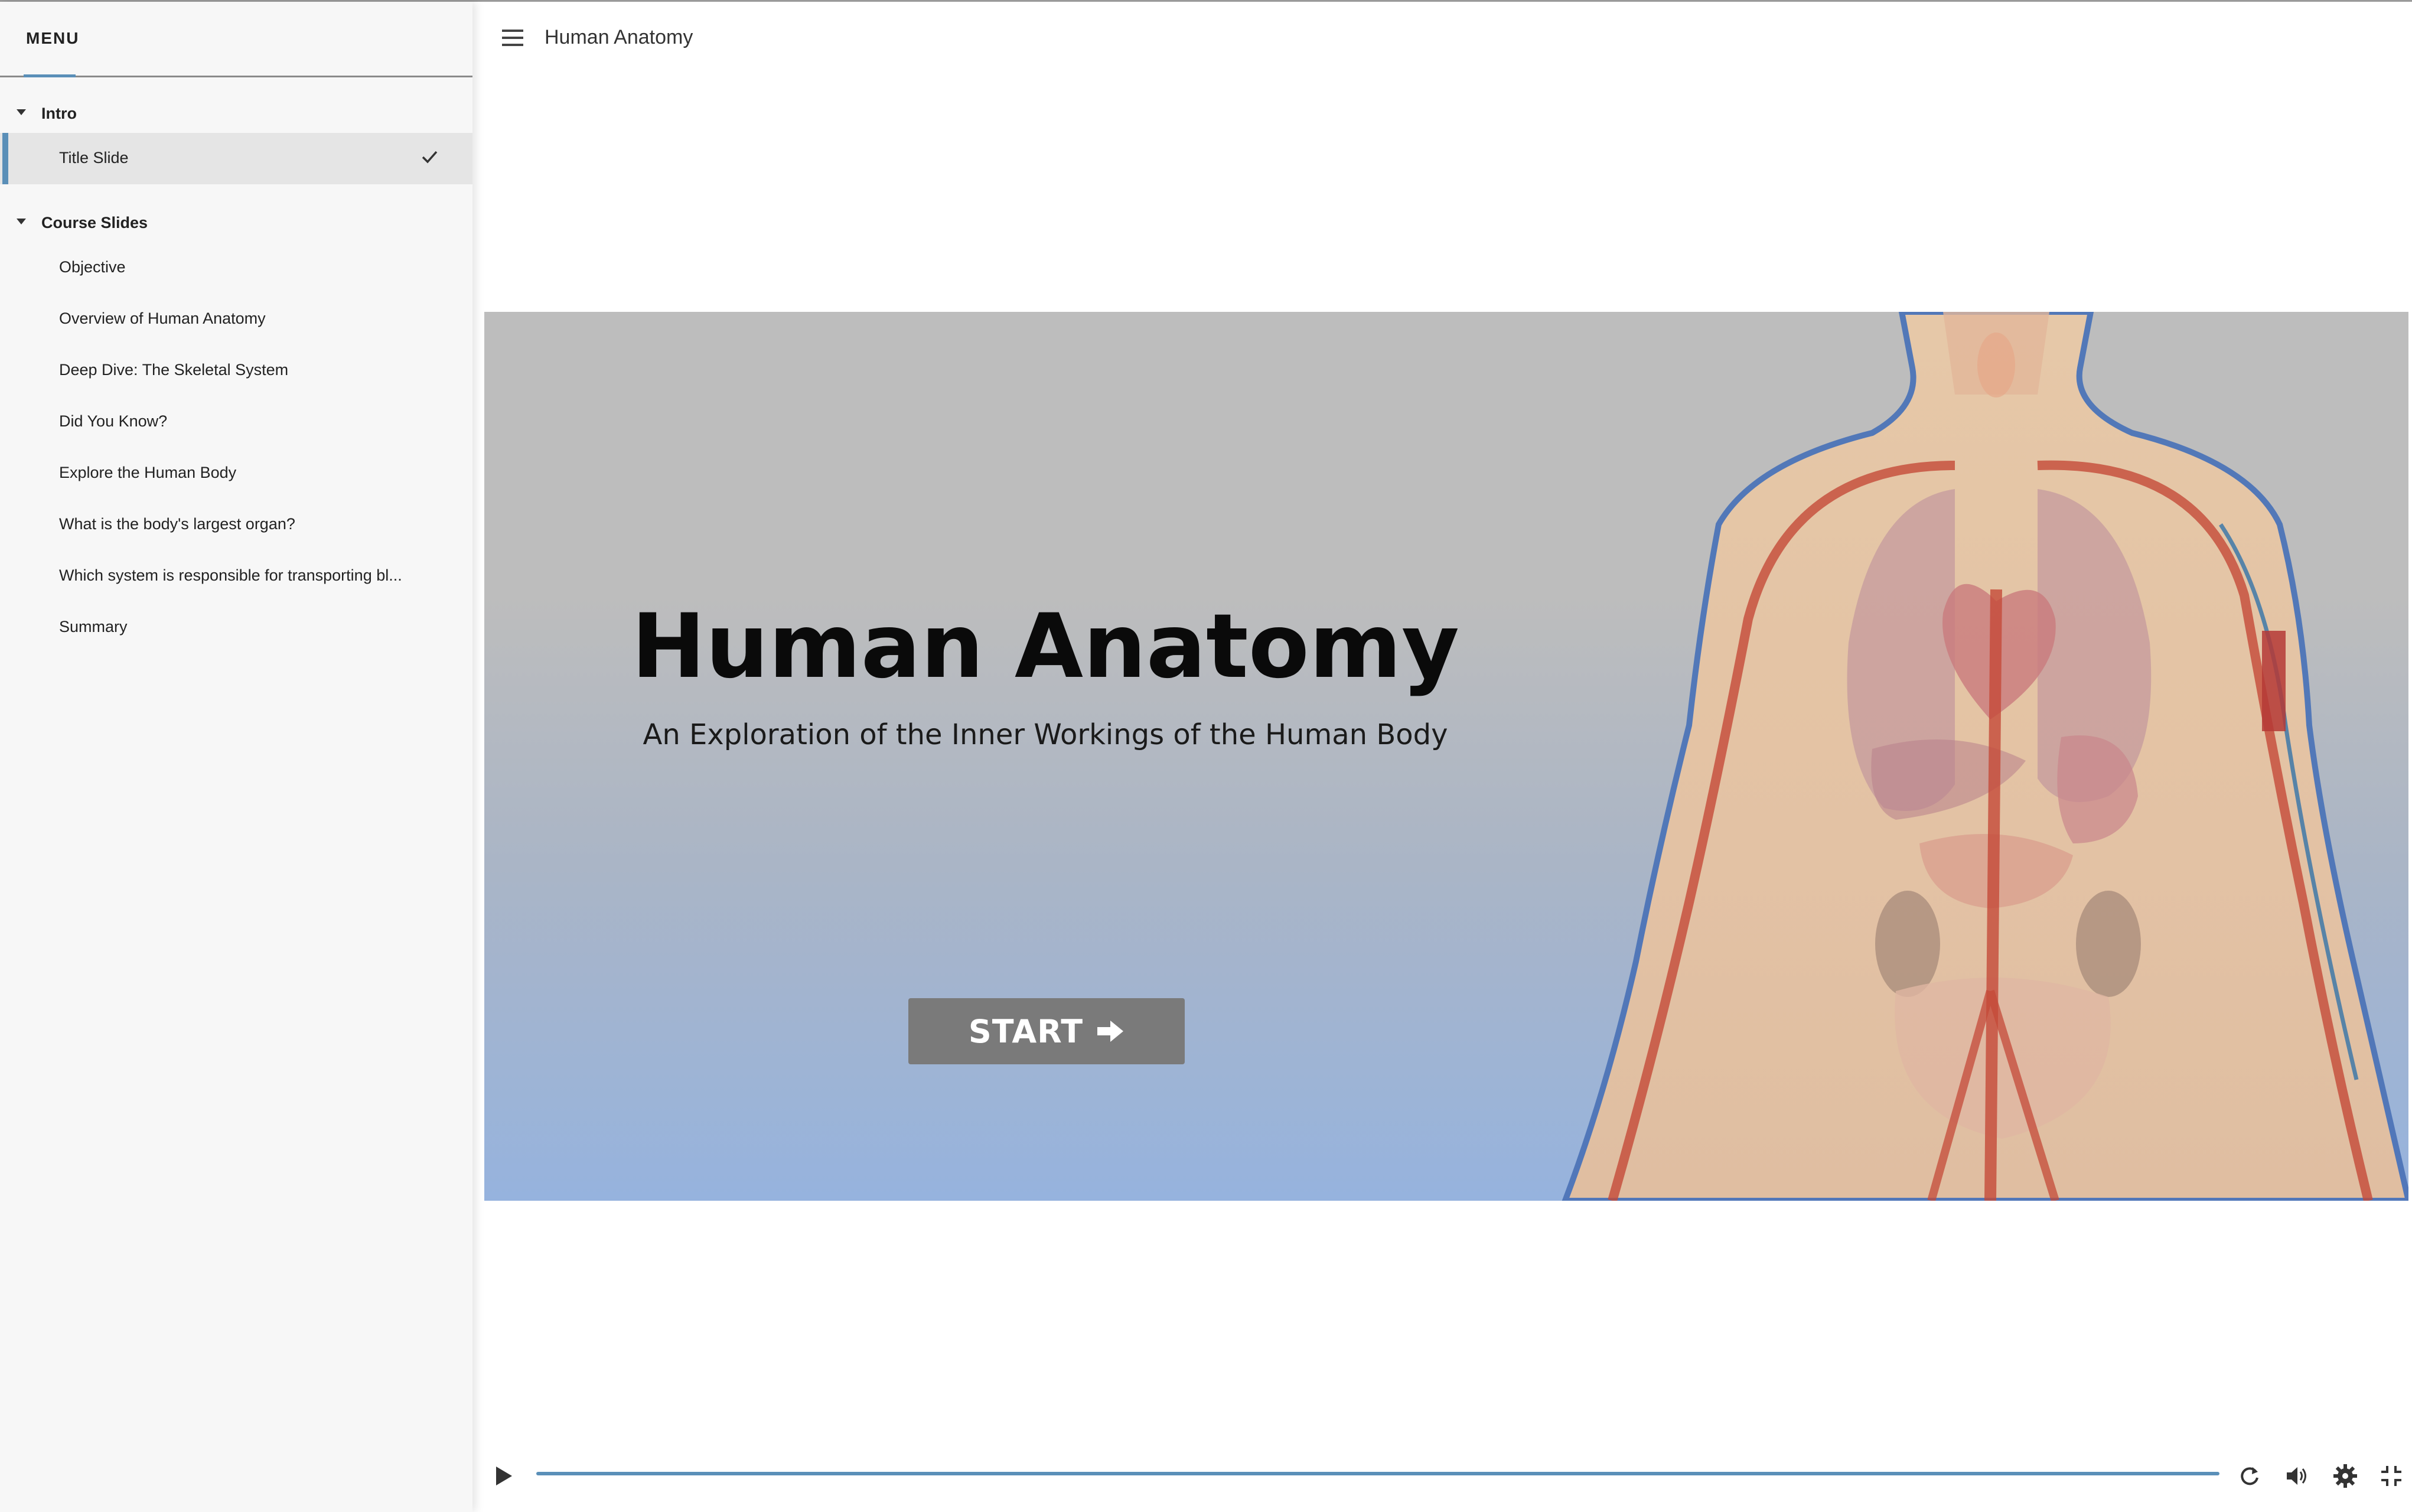 The width and height of the screenshot is (2412, 1512). Describe the element at coordinates (162, 318) in the screenshot. I see `sidebar-item-label: Overview of Human Anatomy` at that location.